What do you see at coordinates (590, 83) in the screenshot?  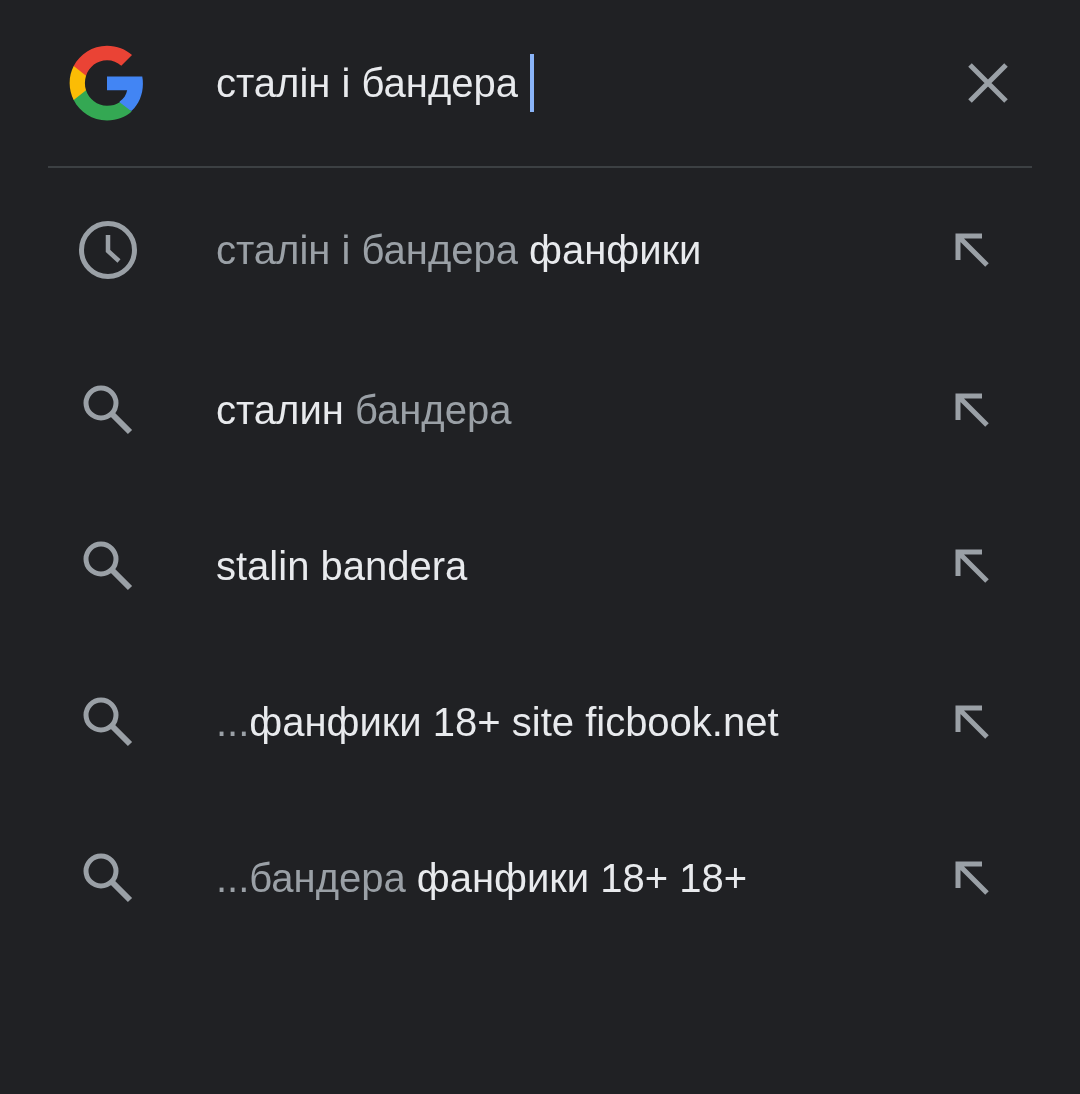 I see `search-field: сталін і бандера` at bounding box center [590, 83].